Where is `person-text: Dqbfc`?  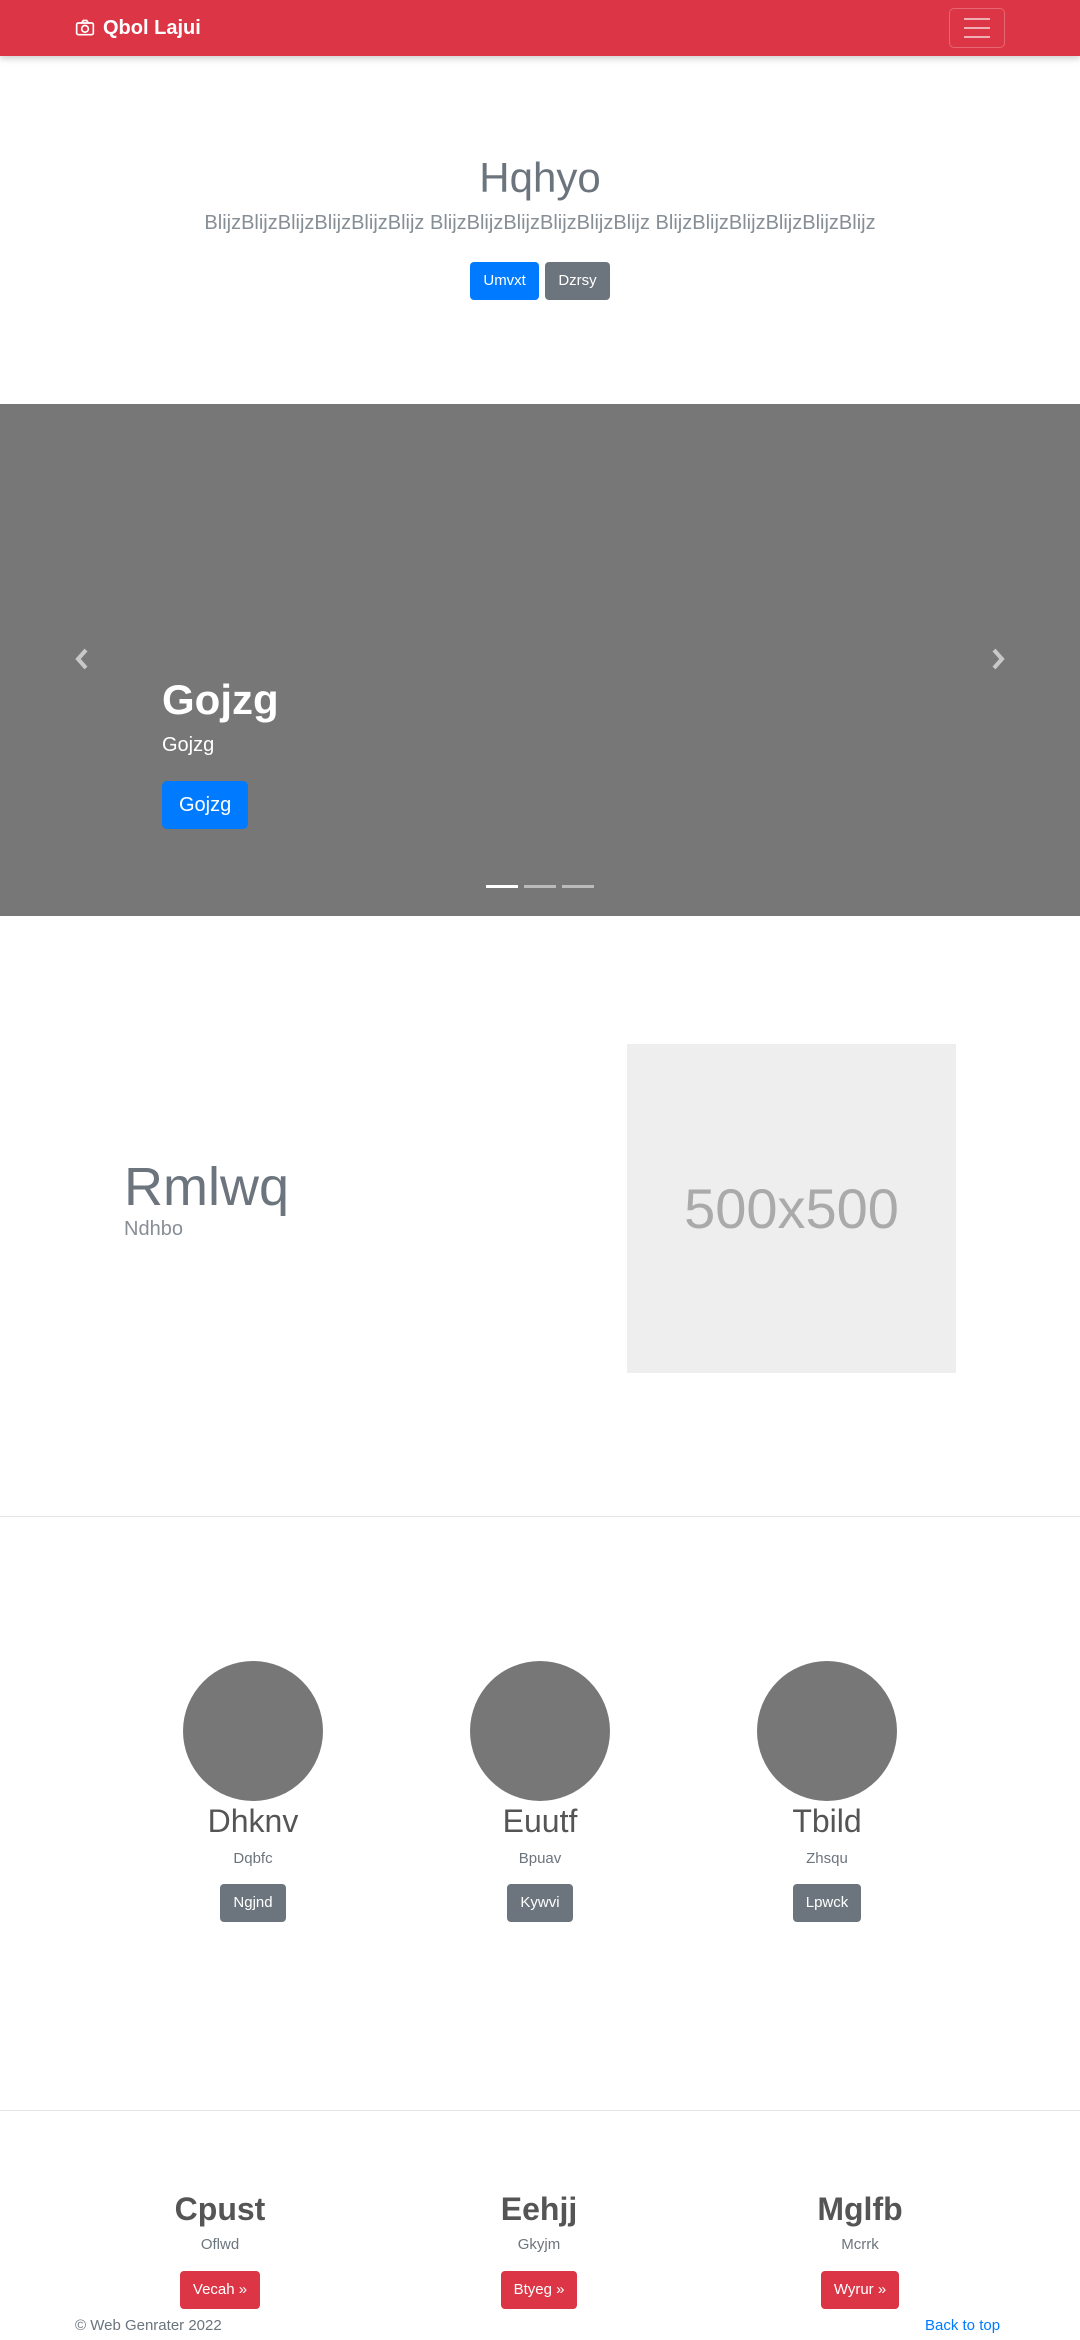 person-text: Dqbfc is located at coordinates (253, 1858).